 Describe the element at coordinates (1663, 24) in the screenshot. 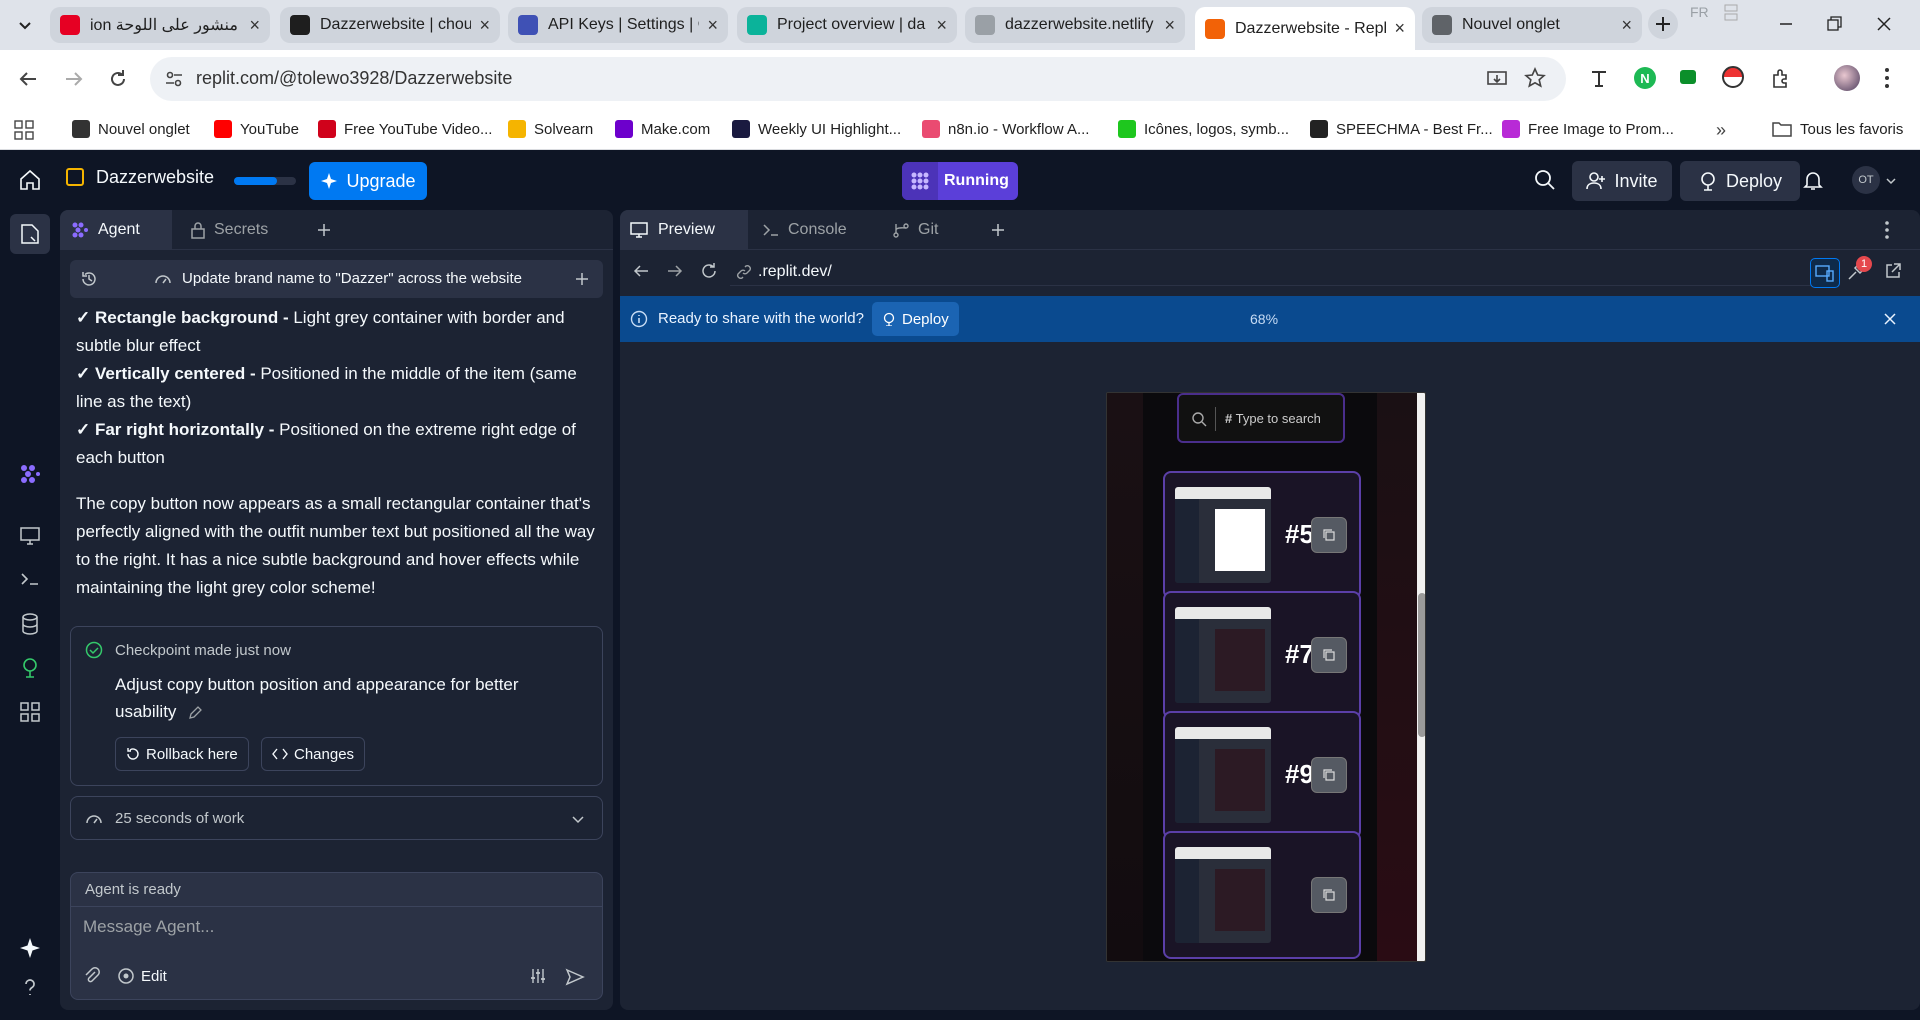

I see `new-tab-button` at that location.